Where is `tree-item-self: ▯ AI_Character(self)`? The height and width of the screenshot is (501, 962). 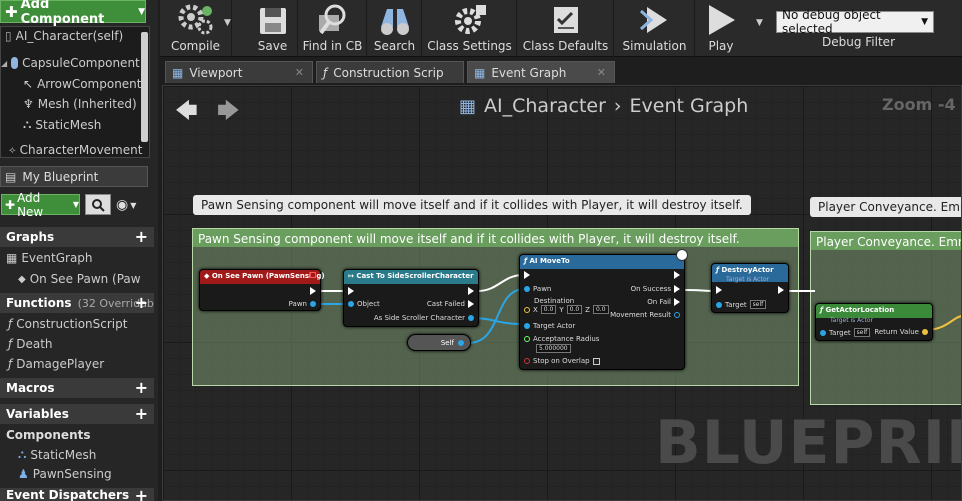
tree-item-self: ▯ AI_Character(self) is located at coordinates (64, 36).